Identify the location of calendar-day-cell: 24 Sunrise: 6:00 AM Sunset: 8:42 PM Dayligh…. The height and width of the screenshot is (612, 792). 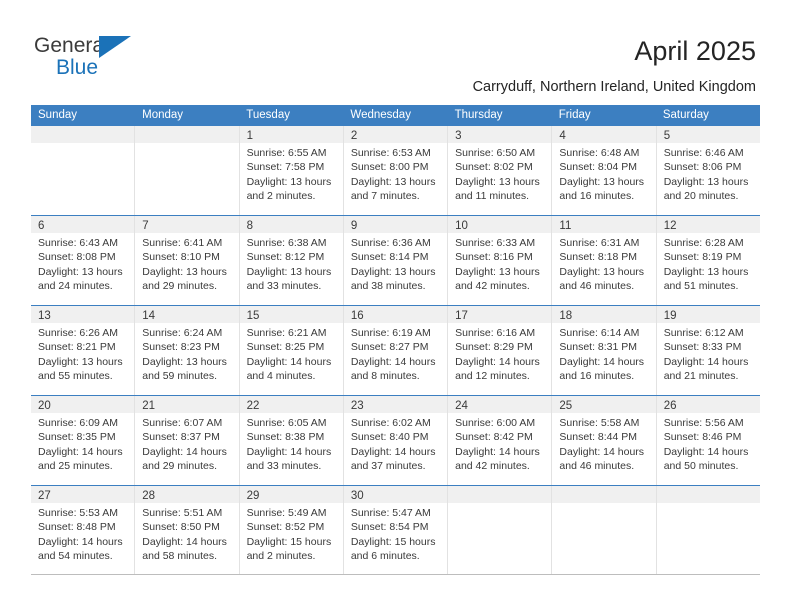
(500, 440).